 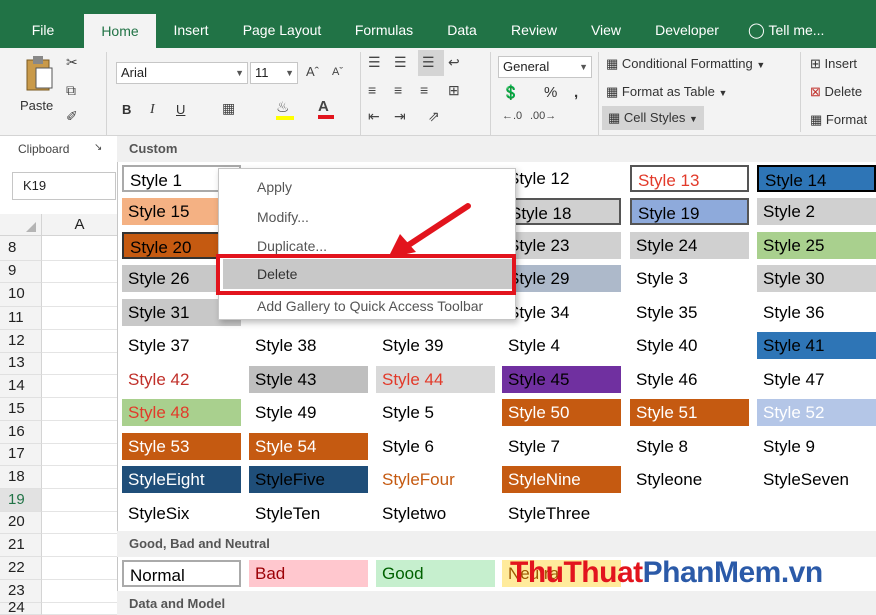 I want to click on style-swatch: Style 4, so click(x=561, y=345).